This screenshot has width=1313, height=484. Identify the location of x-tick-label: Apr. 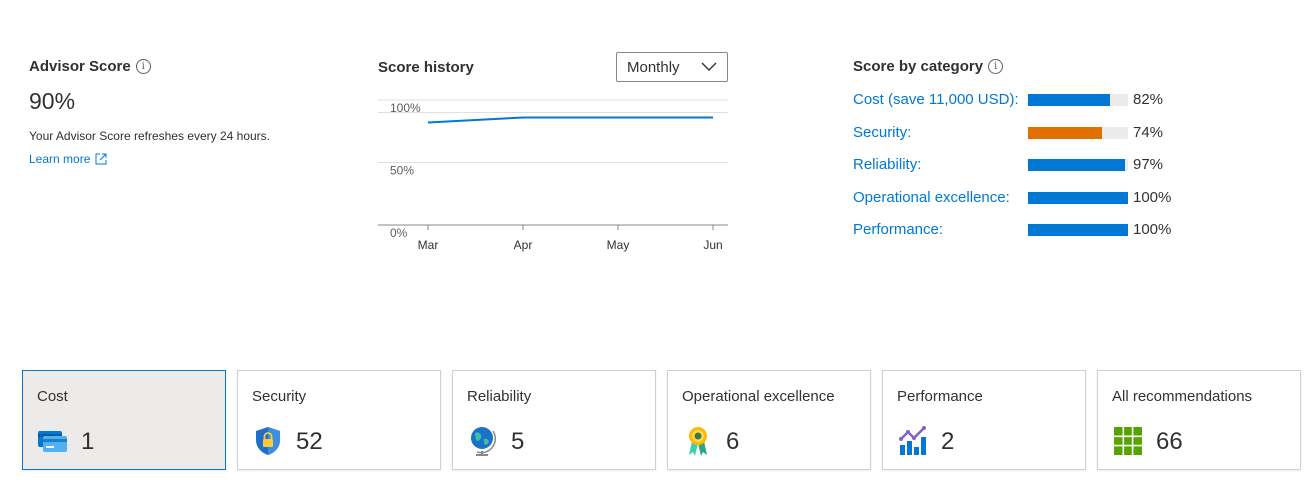
(523, 245).